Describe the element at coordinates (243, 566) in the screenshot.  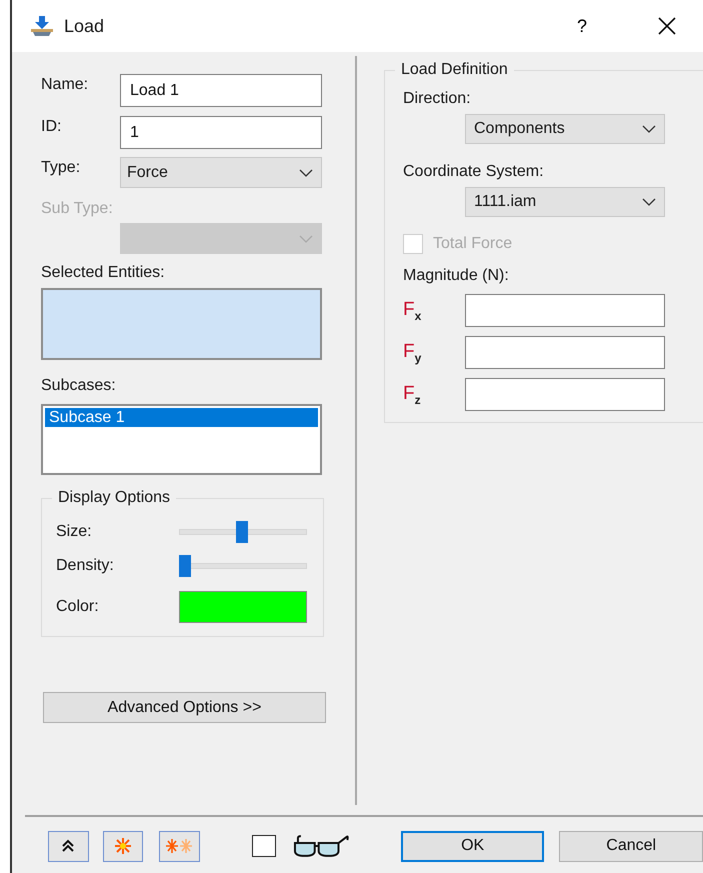
I see `density-slider` at that location.